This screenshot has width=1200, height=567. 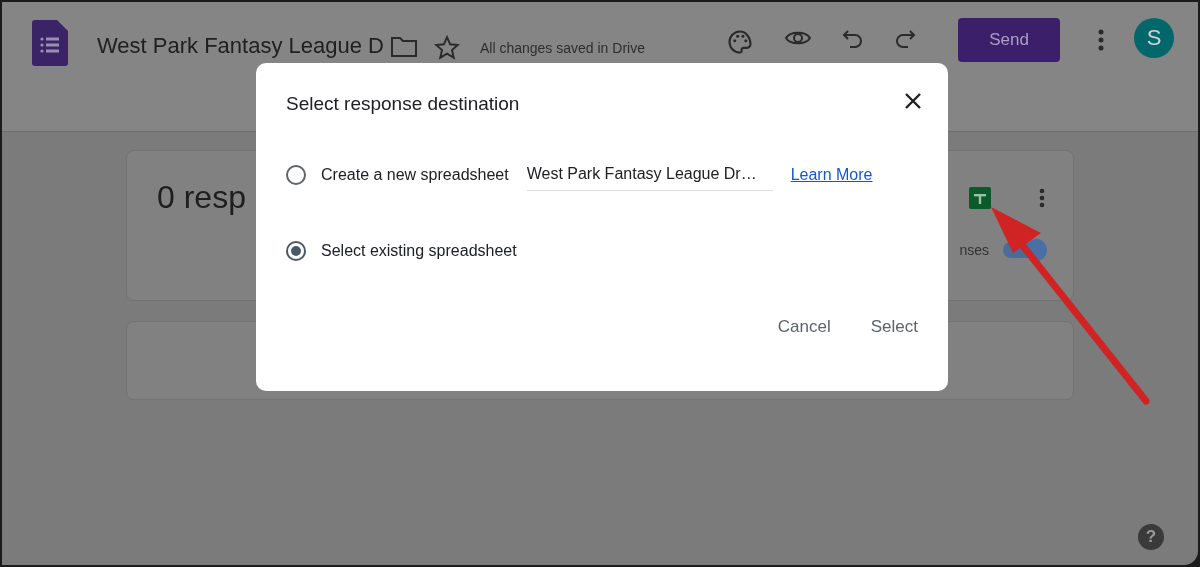 I want to click on account-avatar: S, so click(x=1154, y=38).